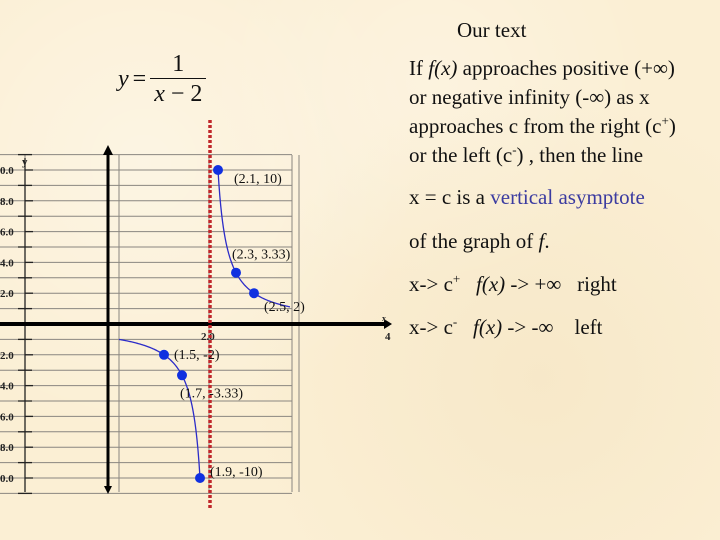 The width and height of the screenshot is (720, 540). Describe the element at coordinates (236, 472) in the screenshot. I see `data-point-label: (1.9, -10)` at that location.